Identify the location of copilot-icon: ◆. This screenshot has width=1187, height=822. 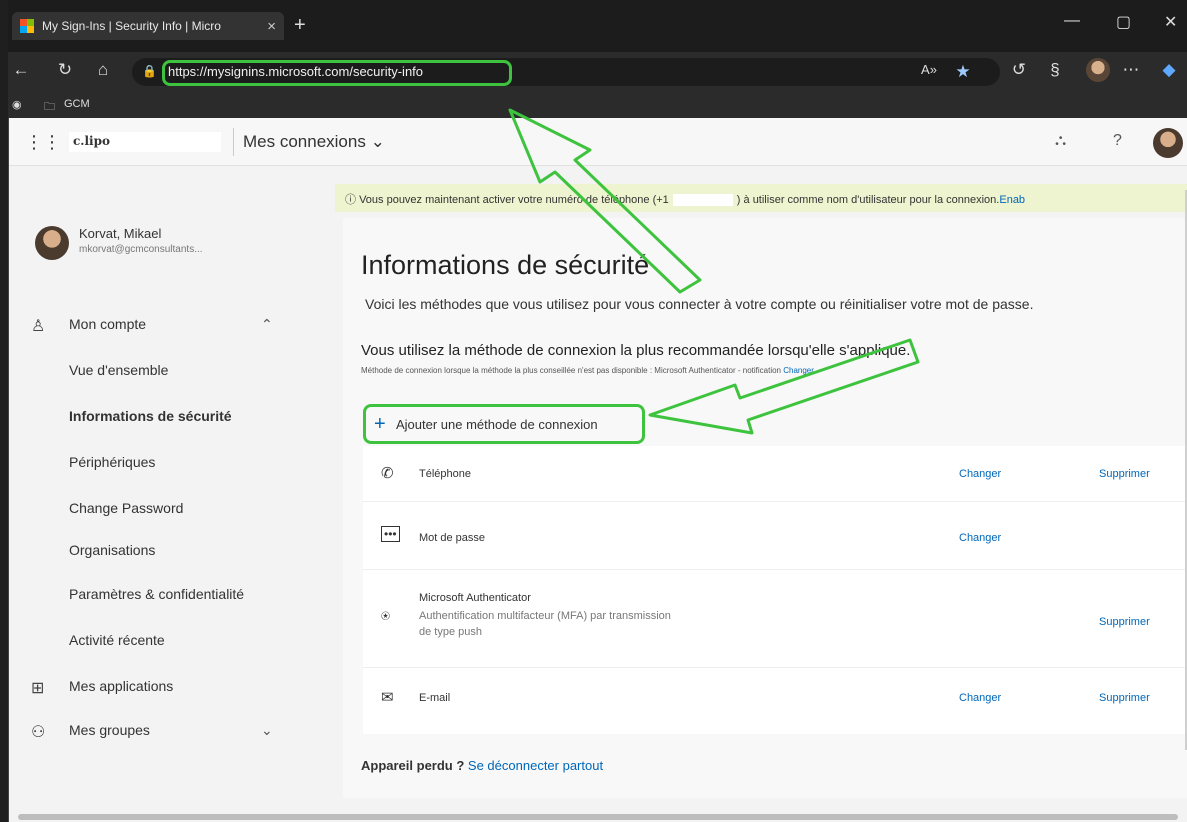
(1169, 70).